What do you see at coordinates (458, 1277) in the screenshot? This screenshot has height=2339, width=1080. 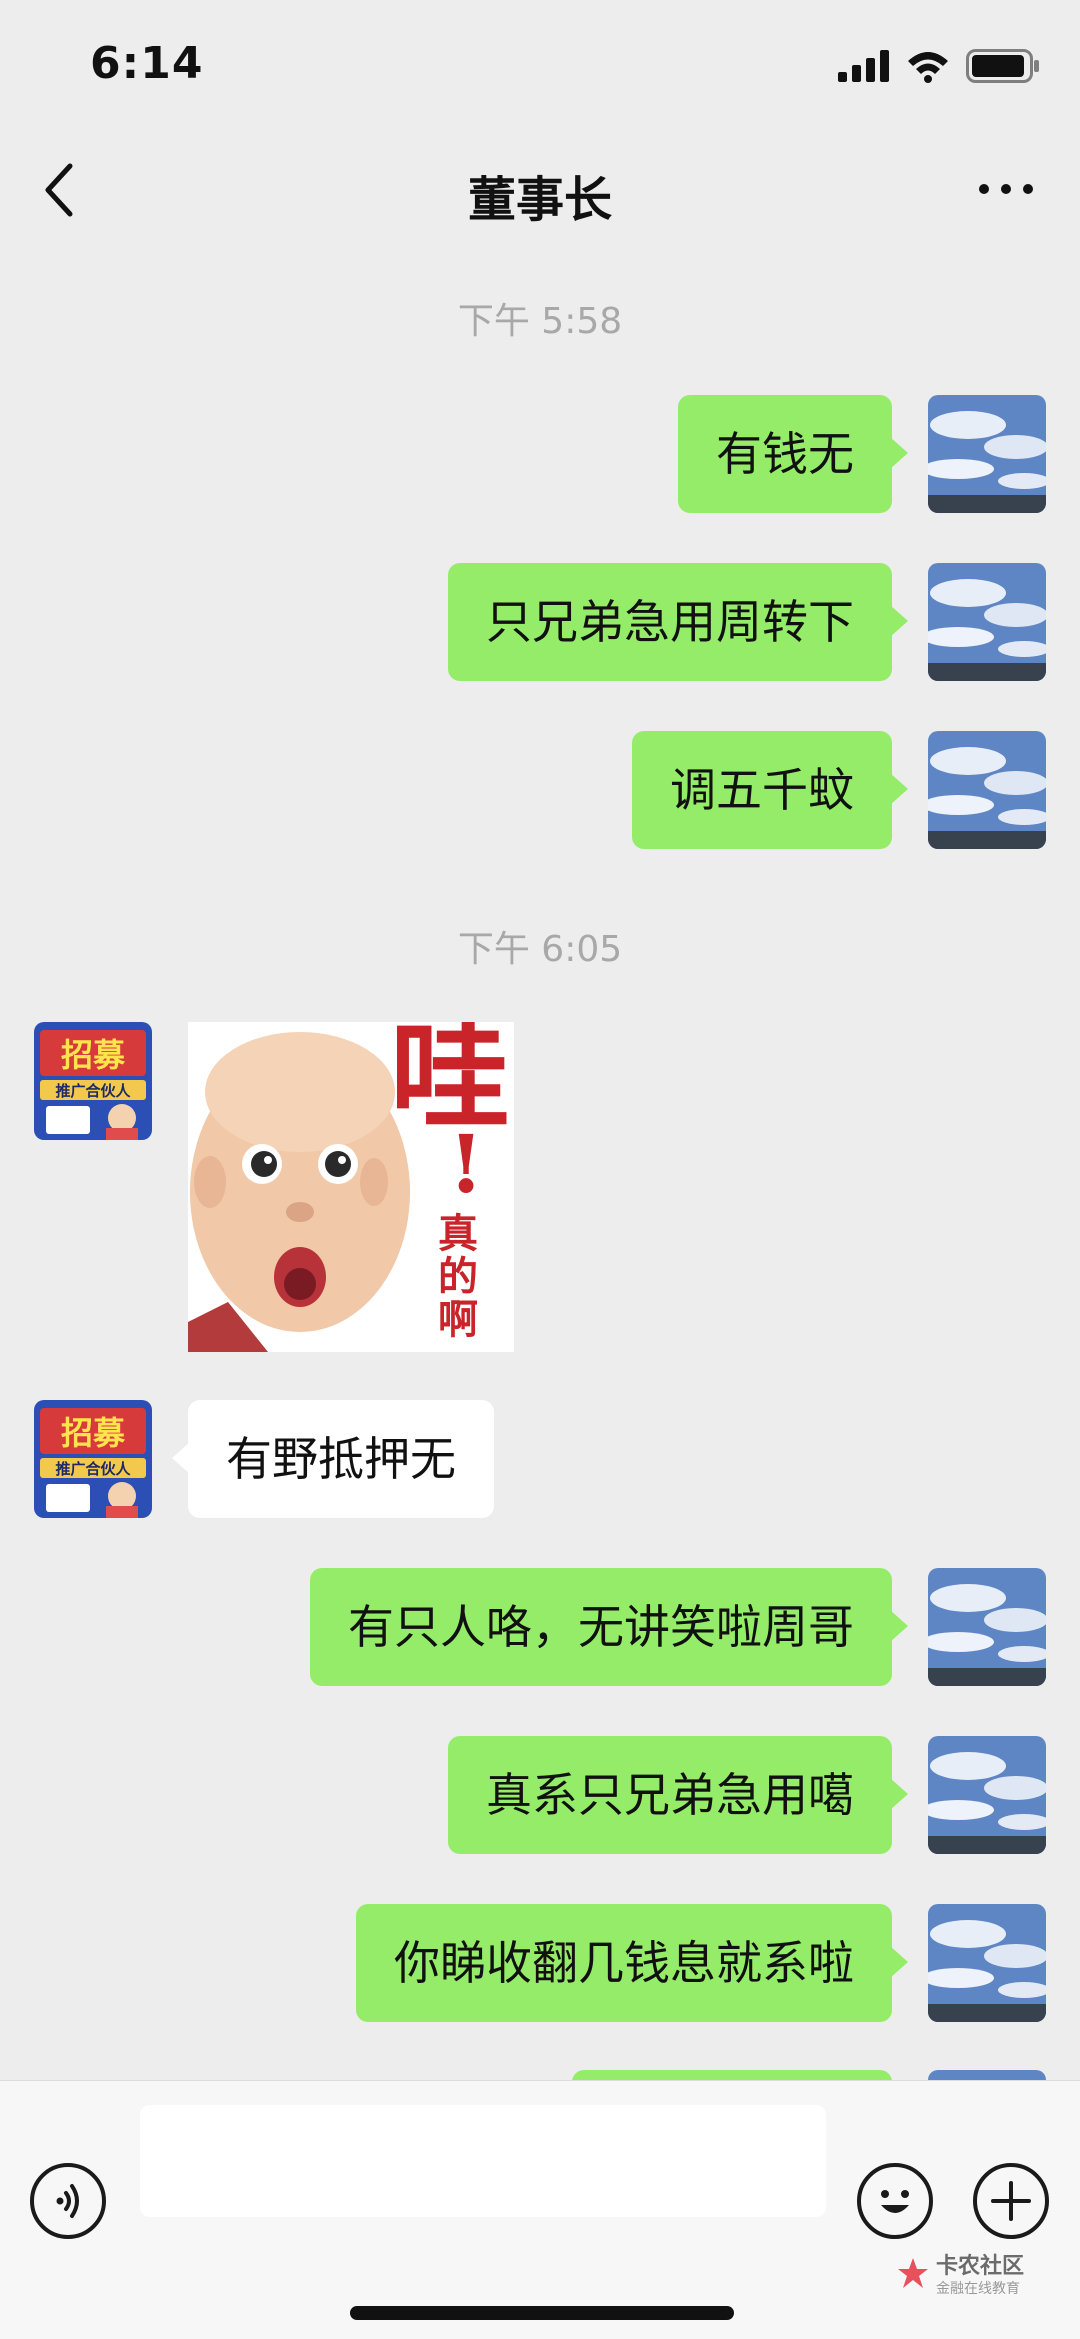 I see `sticker-side-text: 的` at bounding box center [458, 1277].